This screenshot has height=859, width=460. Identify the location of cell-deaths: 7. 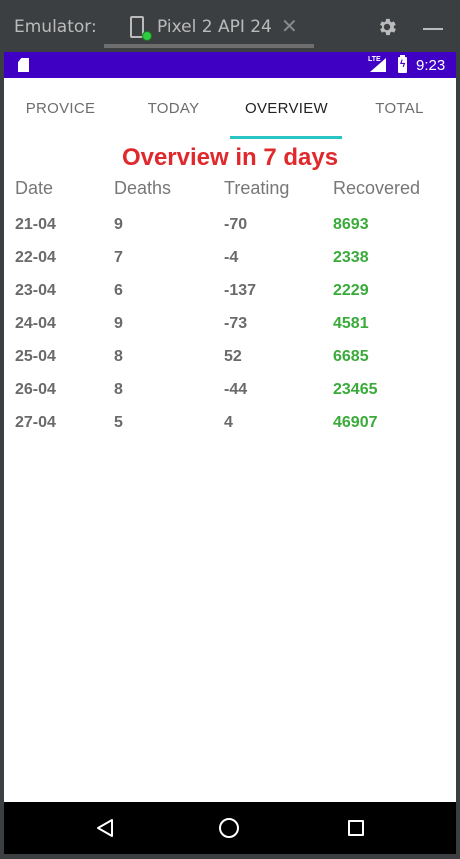
(118, 257).